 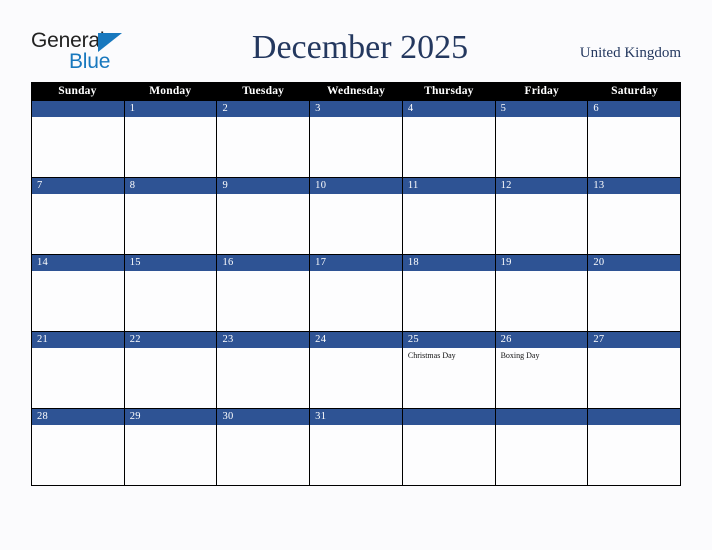 I want to click on date-number: 24, so click(x=321, y=339).